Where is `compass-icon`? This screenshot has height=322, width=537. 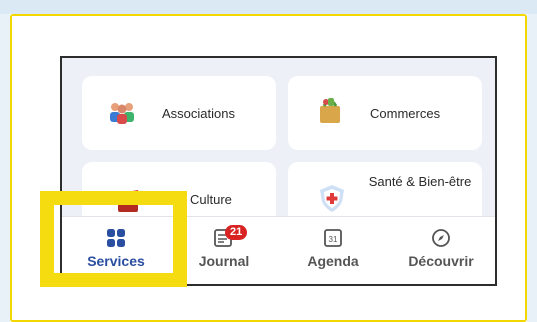 compass-icon is located at coordinates (441, 238).